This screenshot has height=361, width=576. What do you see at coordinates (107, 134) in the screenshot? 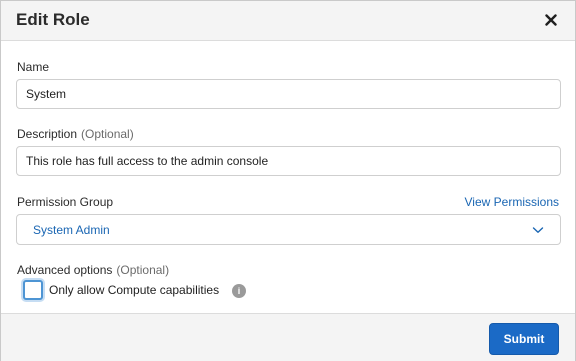
I see `description-optional-text: (Optional)` at bounding box center [107, 134].